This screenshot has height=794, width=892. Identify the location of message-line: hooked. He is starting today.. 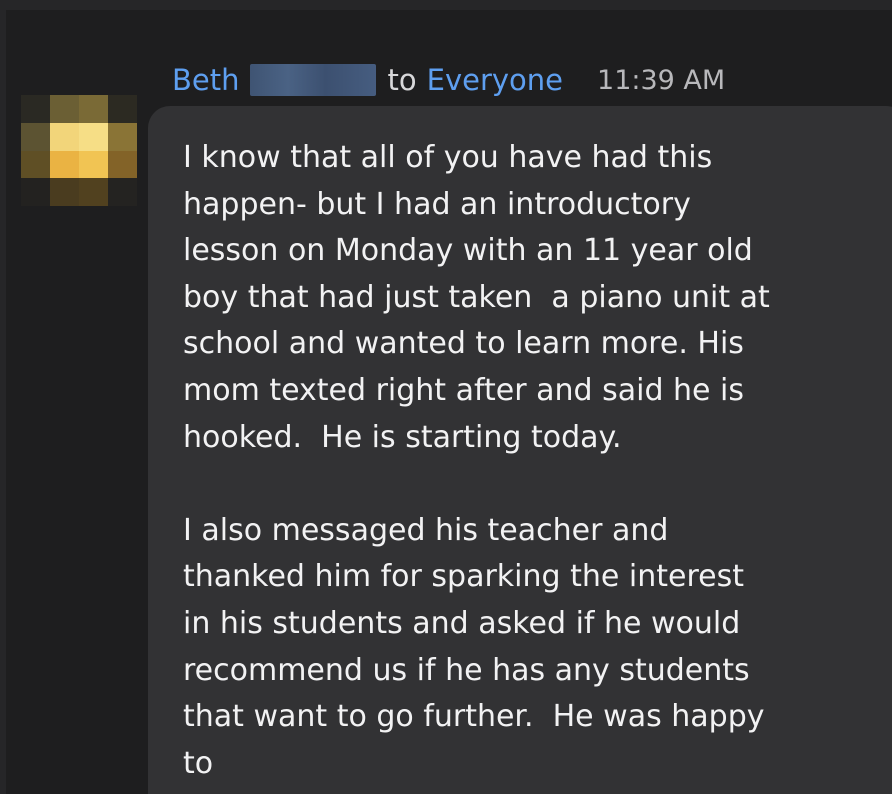
(402, 437).